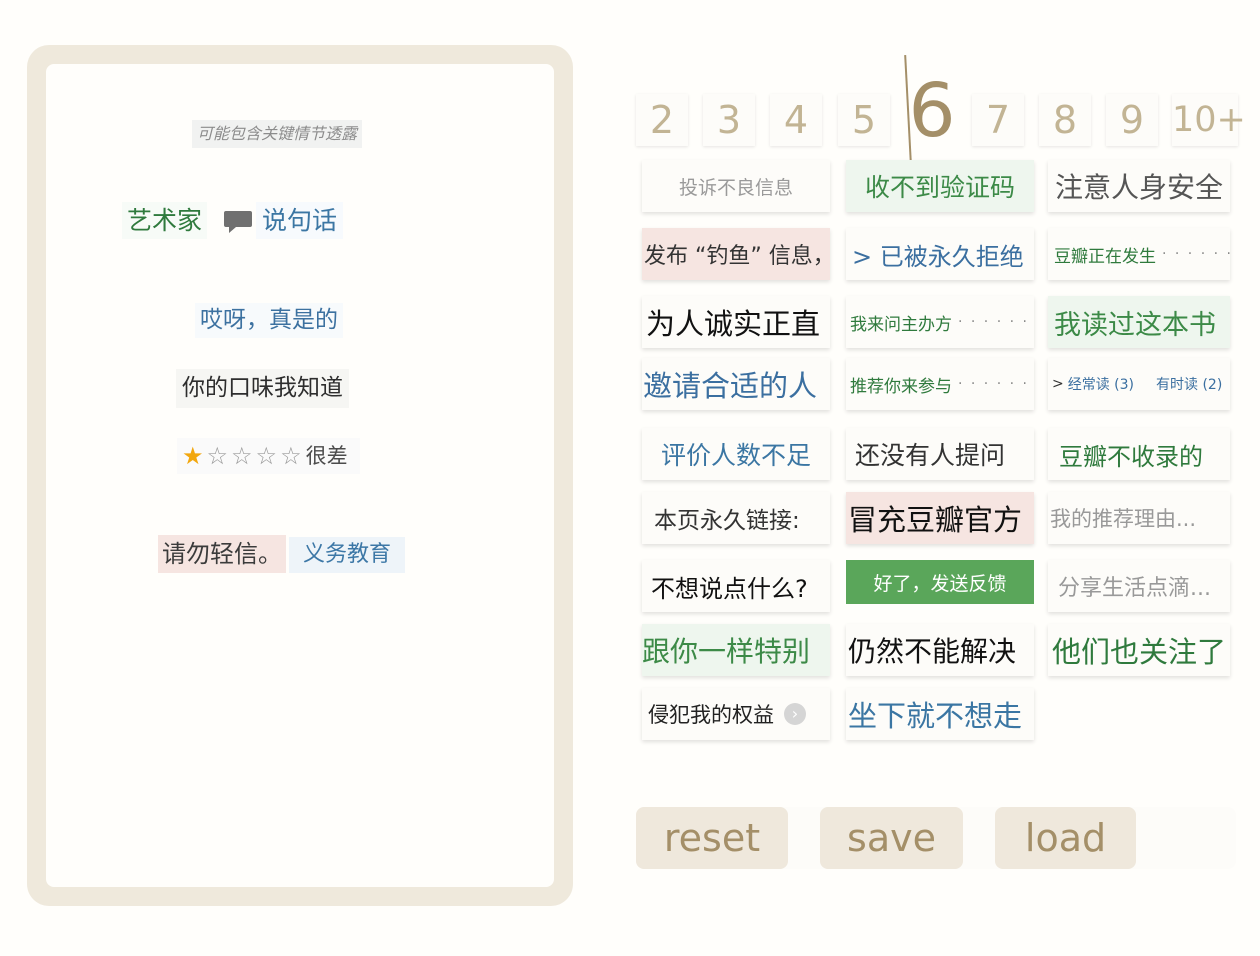 The width and height of the screenshot is (1260, 956). I want to click on tile-still-unsolved: 仍然不能解决, so click(940, 650).